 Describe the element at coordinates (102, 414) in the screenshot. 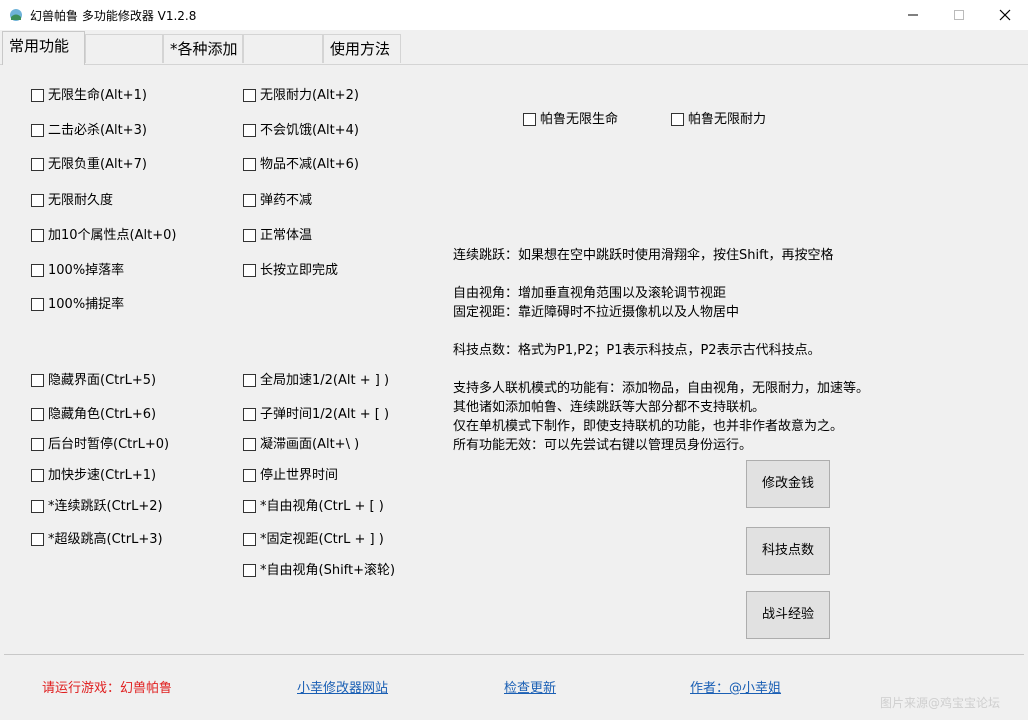

I see `checkbox-label: 隐藏角色(CtrL+6)` at that location.